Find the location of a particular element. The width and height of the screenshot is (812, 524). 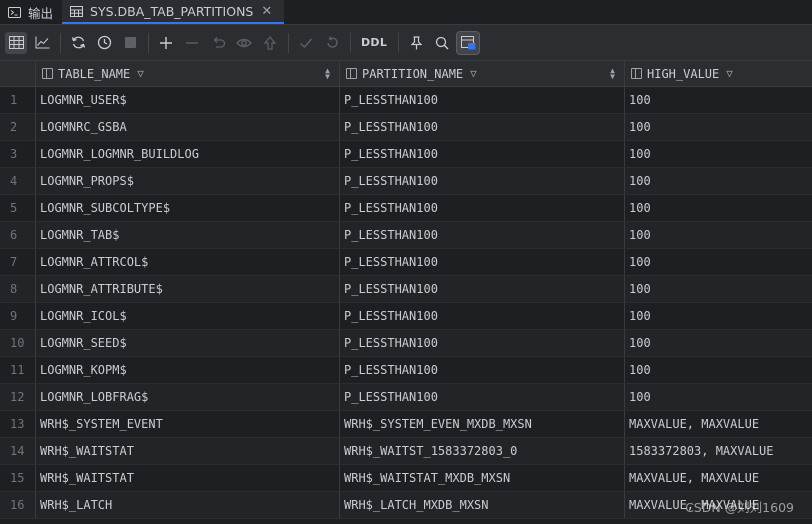

table-row: 3 LOGMNR_LOGMNR_BUILDLOG P_LESSTHAN100 100 is located at coordinates (406, 154).